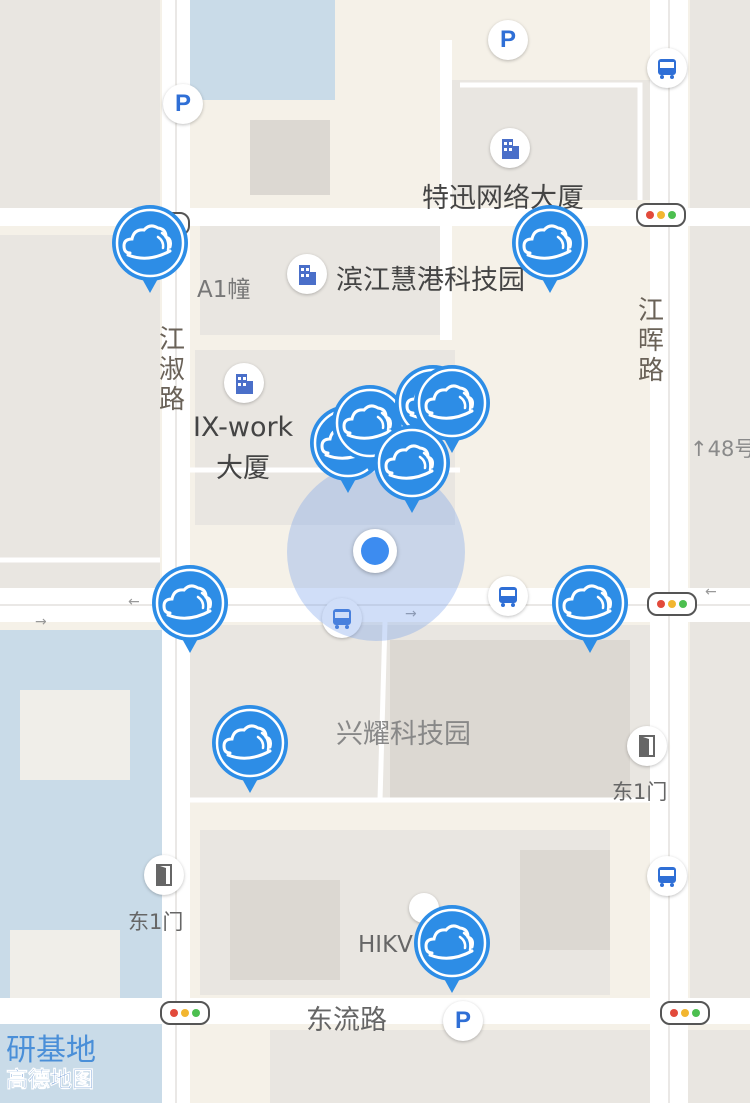 The image size is (750, 1103). I want to click on label-jiangshu-road: 江淑路, so click(171, 370).